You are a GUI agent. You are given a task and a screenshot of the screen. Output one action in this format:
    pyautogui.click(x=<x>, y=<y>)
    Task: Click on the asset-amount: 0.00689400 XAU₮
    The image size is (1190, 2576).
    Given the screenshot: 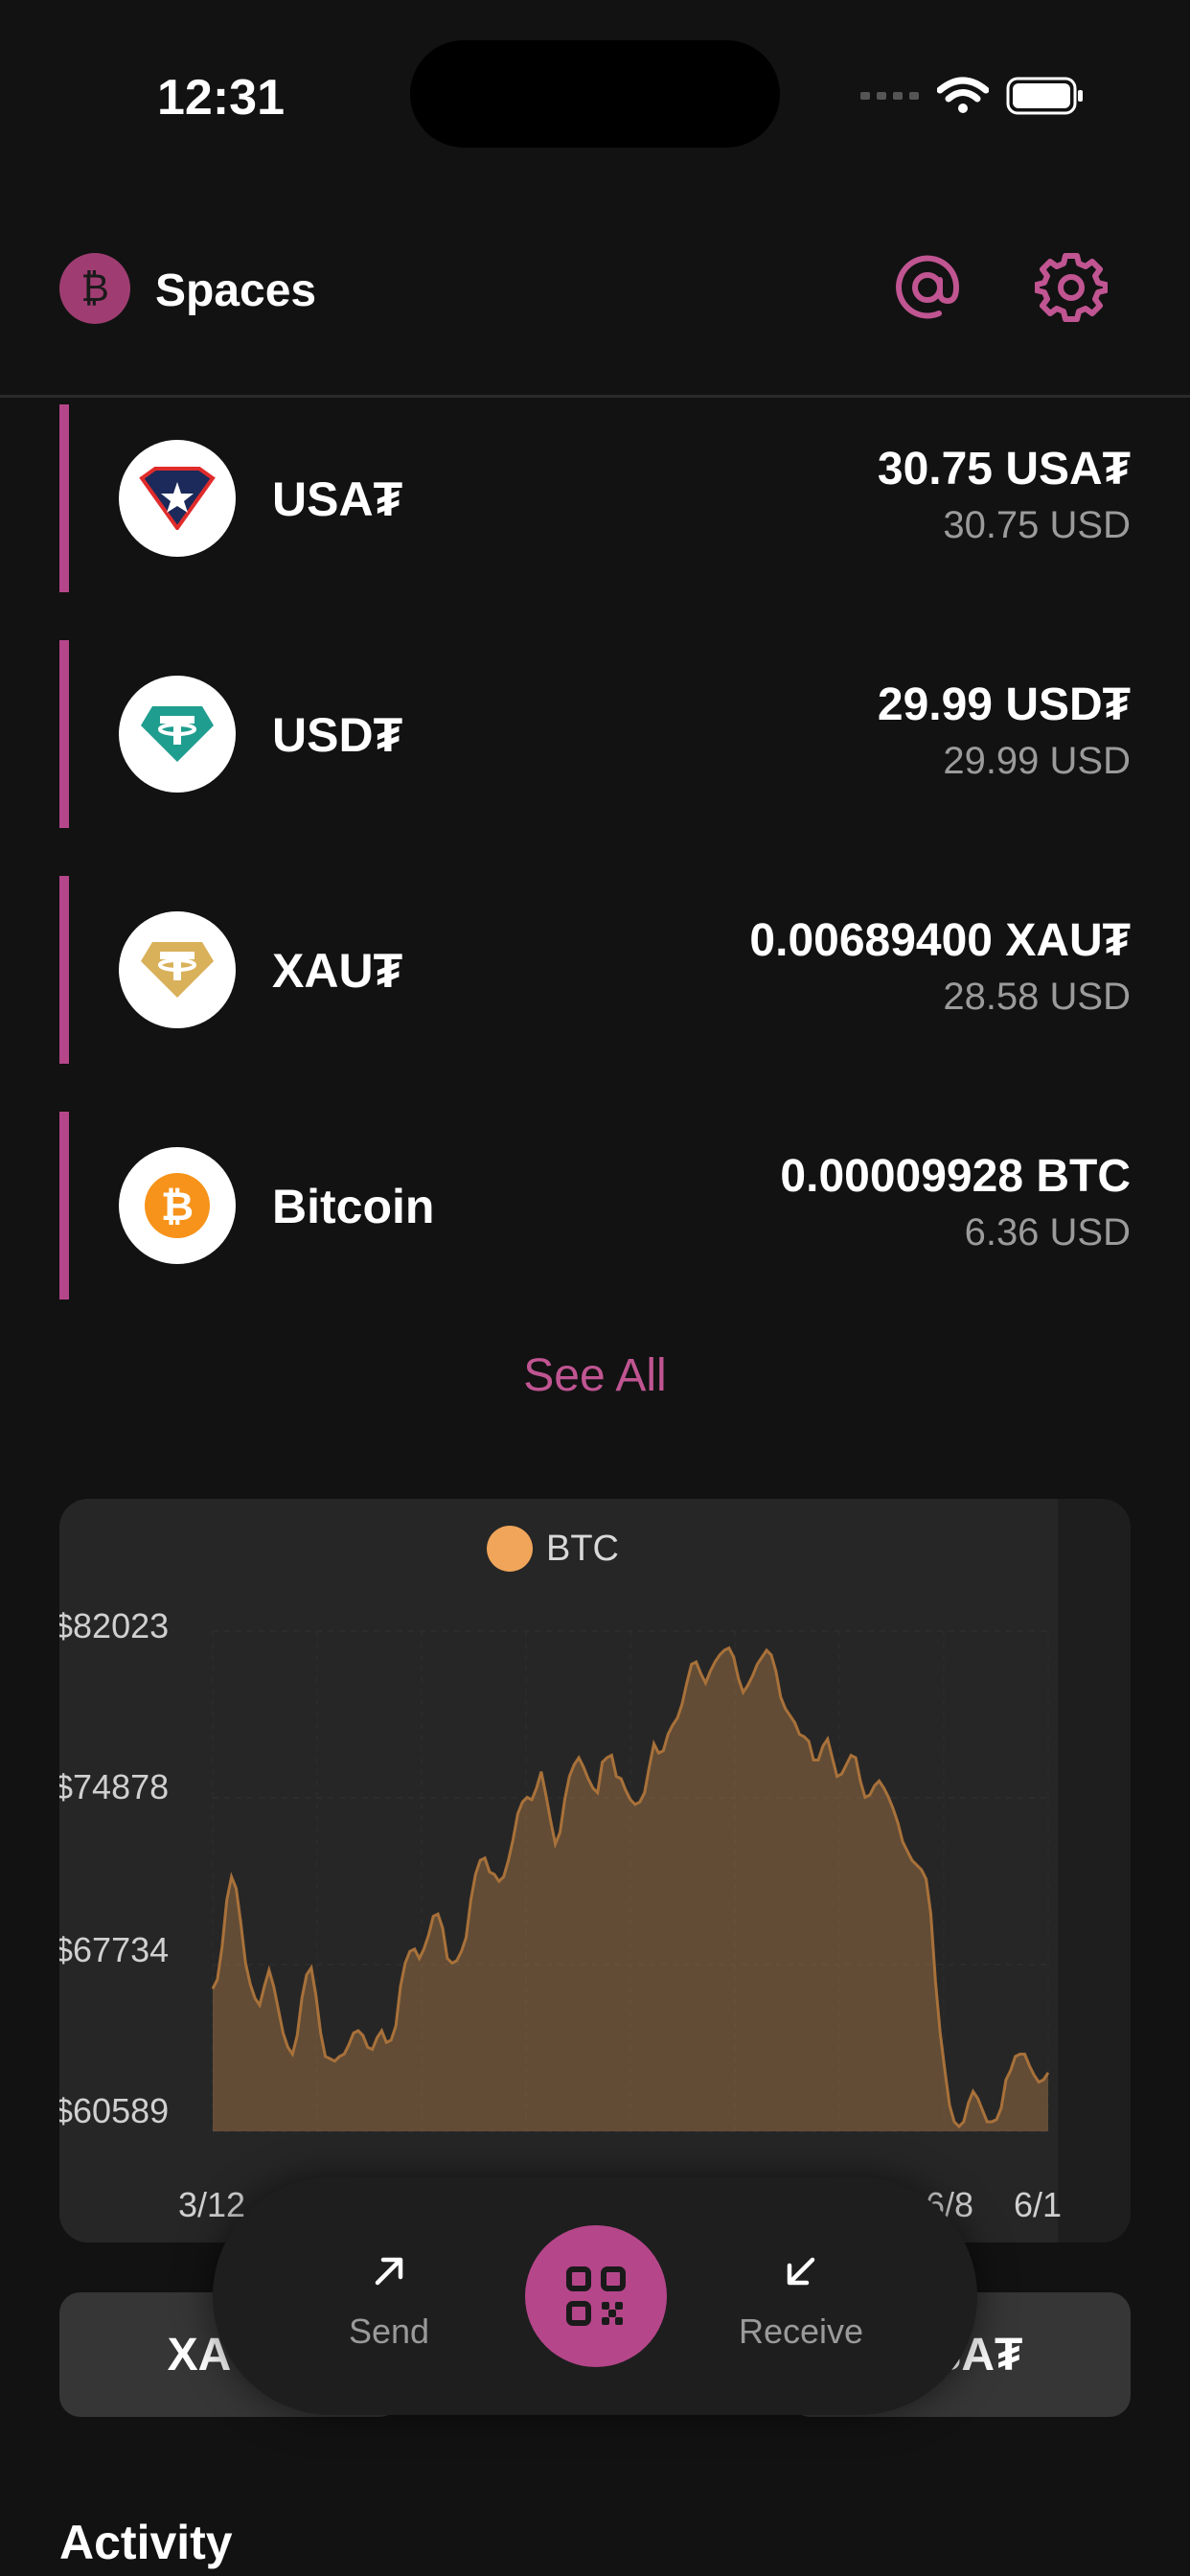 What is the action you would take?
    pyautogui.click(x=940, y=940)
    